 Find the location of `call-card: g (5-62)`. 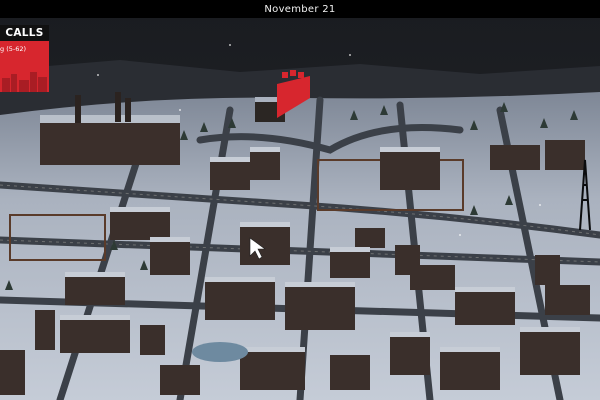

call-card: g (5-62) is located at coordinates (24, 66).